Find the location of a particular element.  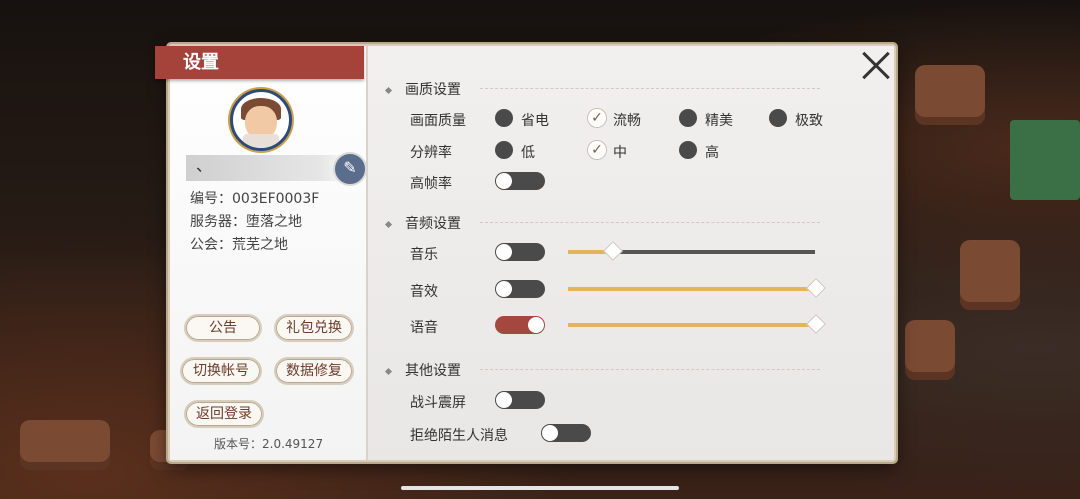

player-name: 、 is located at coordinates (270, 168).